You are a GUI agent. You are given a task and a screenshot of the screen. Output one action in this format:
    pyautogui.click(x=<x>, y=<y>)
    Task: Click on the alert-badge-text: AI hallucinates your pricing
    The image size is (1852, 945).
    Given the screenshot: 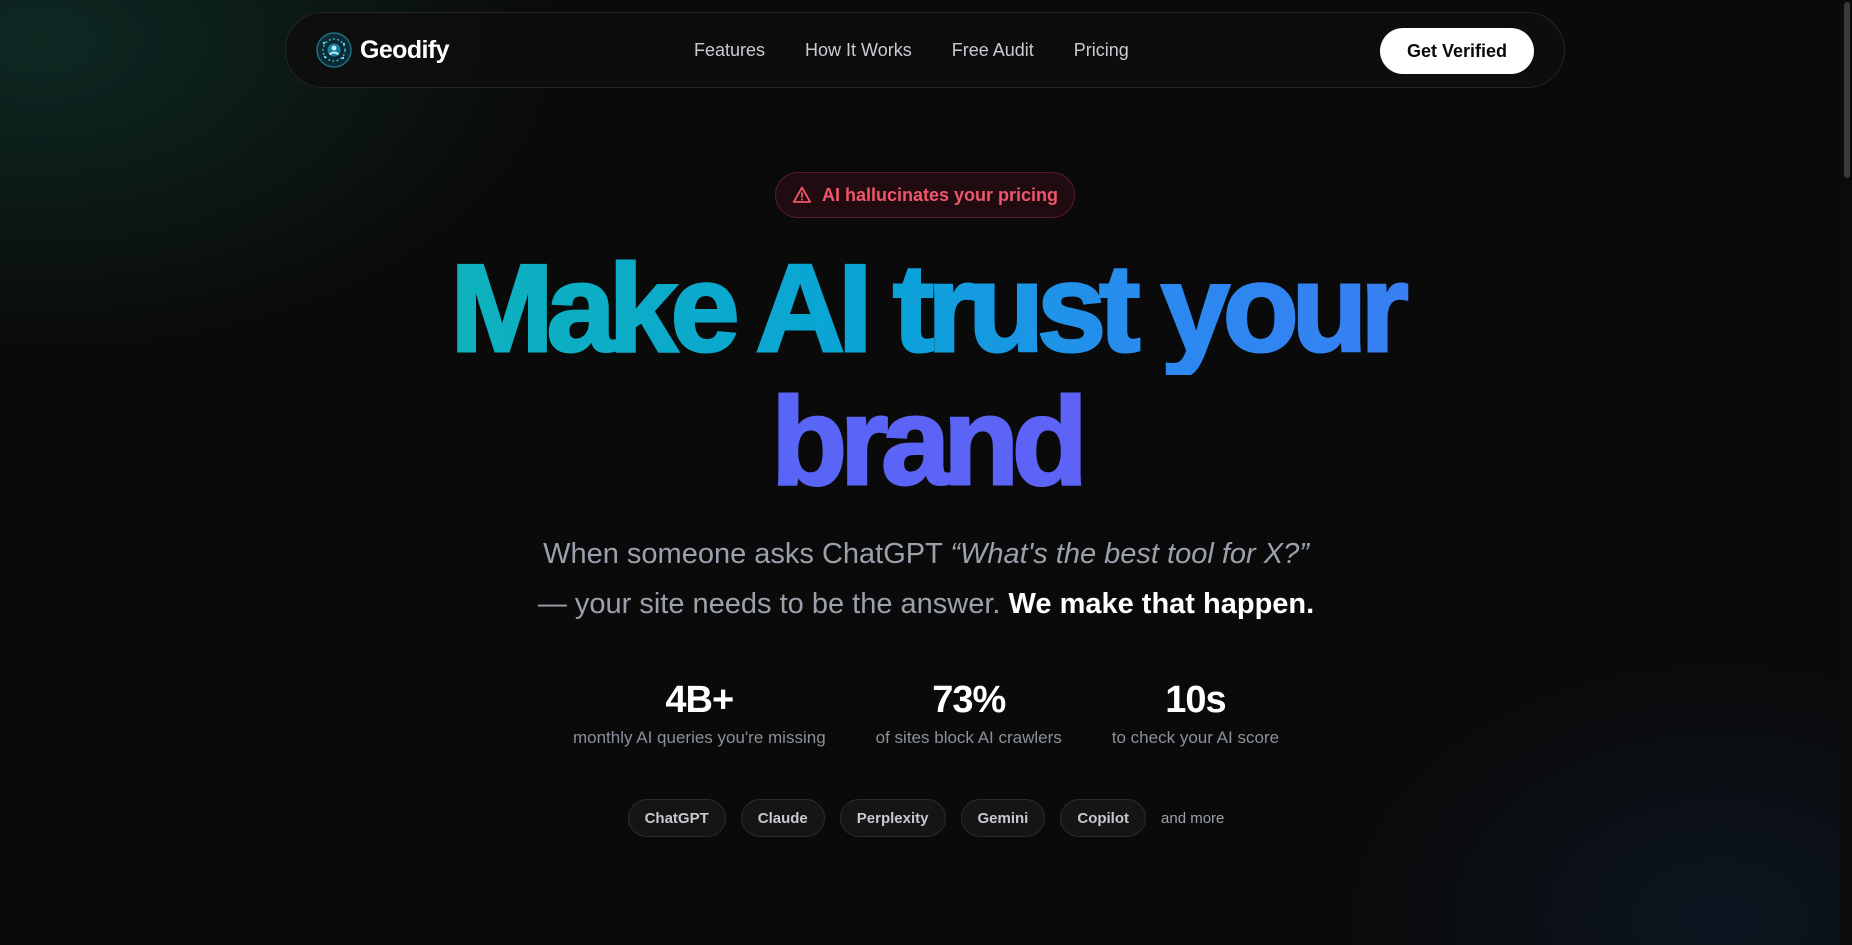 What is the action you would take?
    pyautogui.click(x=940, y=194)
    